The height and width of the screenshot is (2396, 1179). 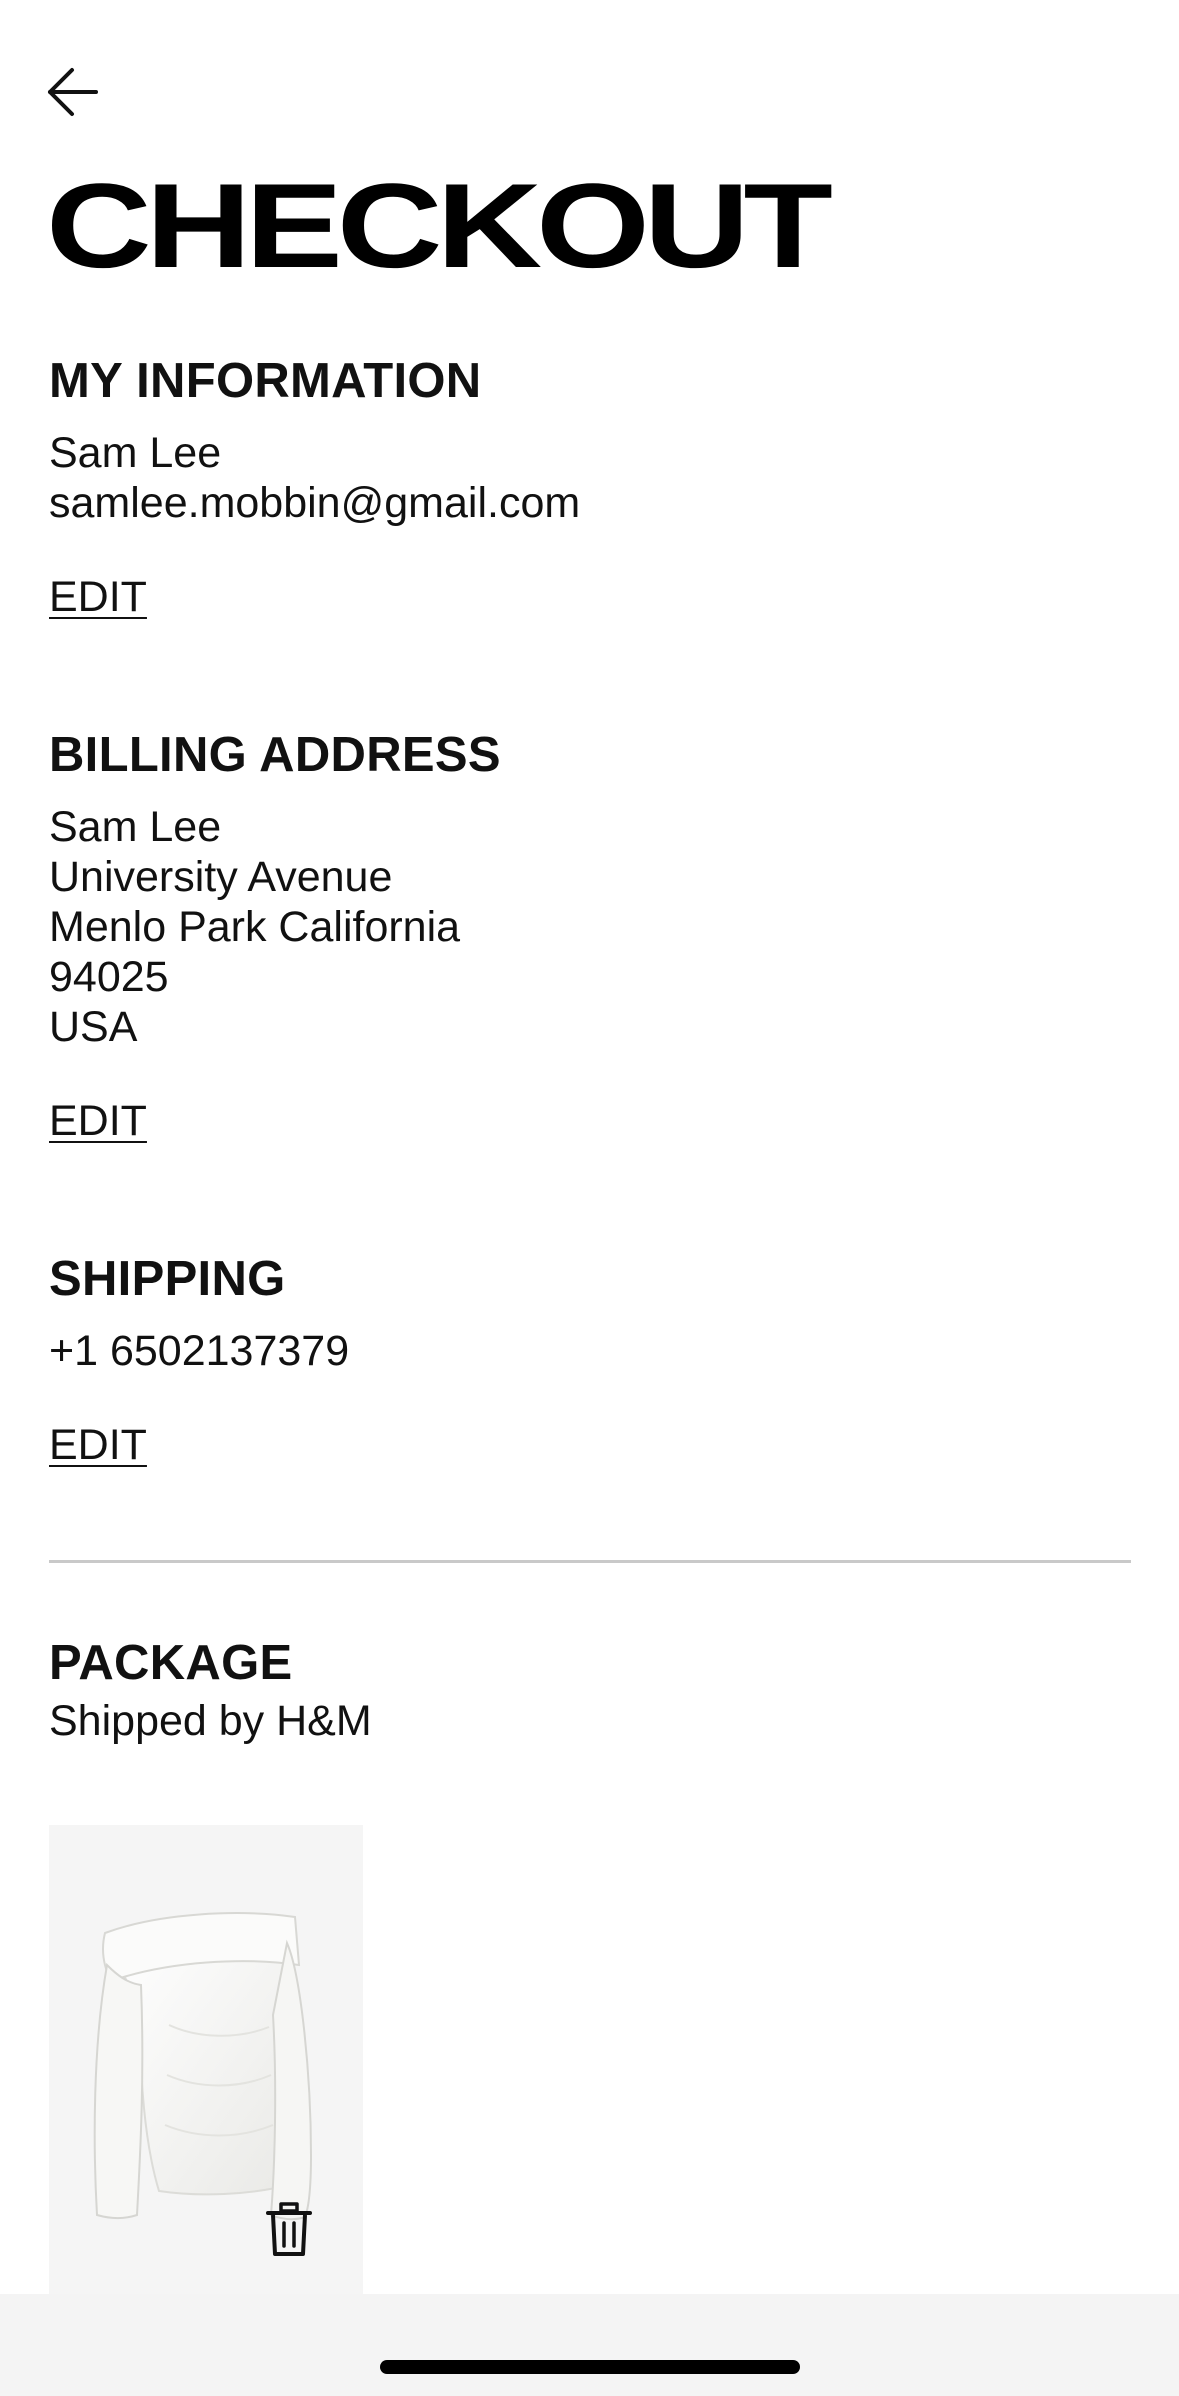 What do you see at coordinates (203, 2066) in the screenshot?
I see `product-image` at bounding box center [203, 2066].